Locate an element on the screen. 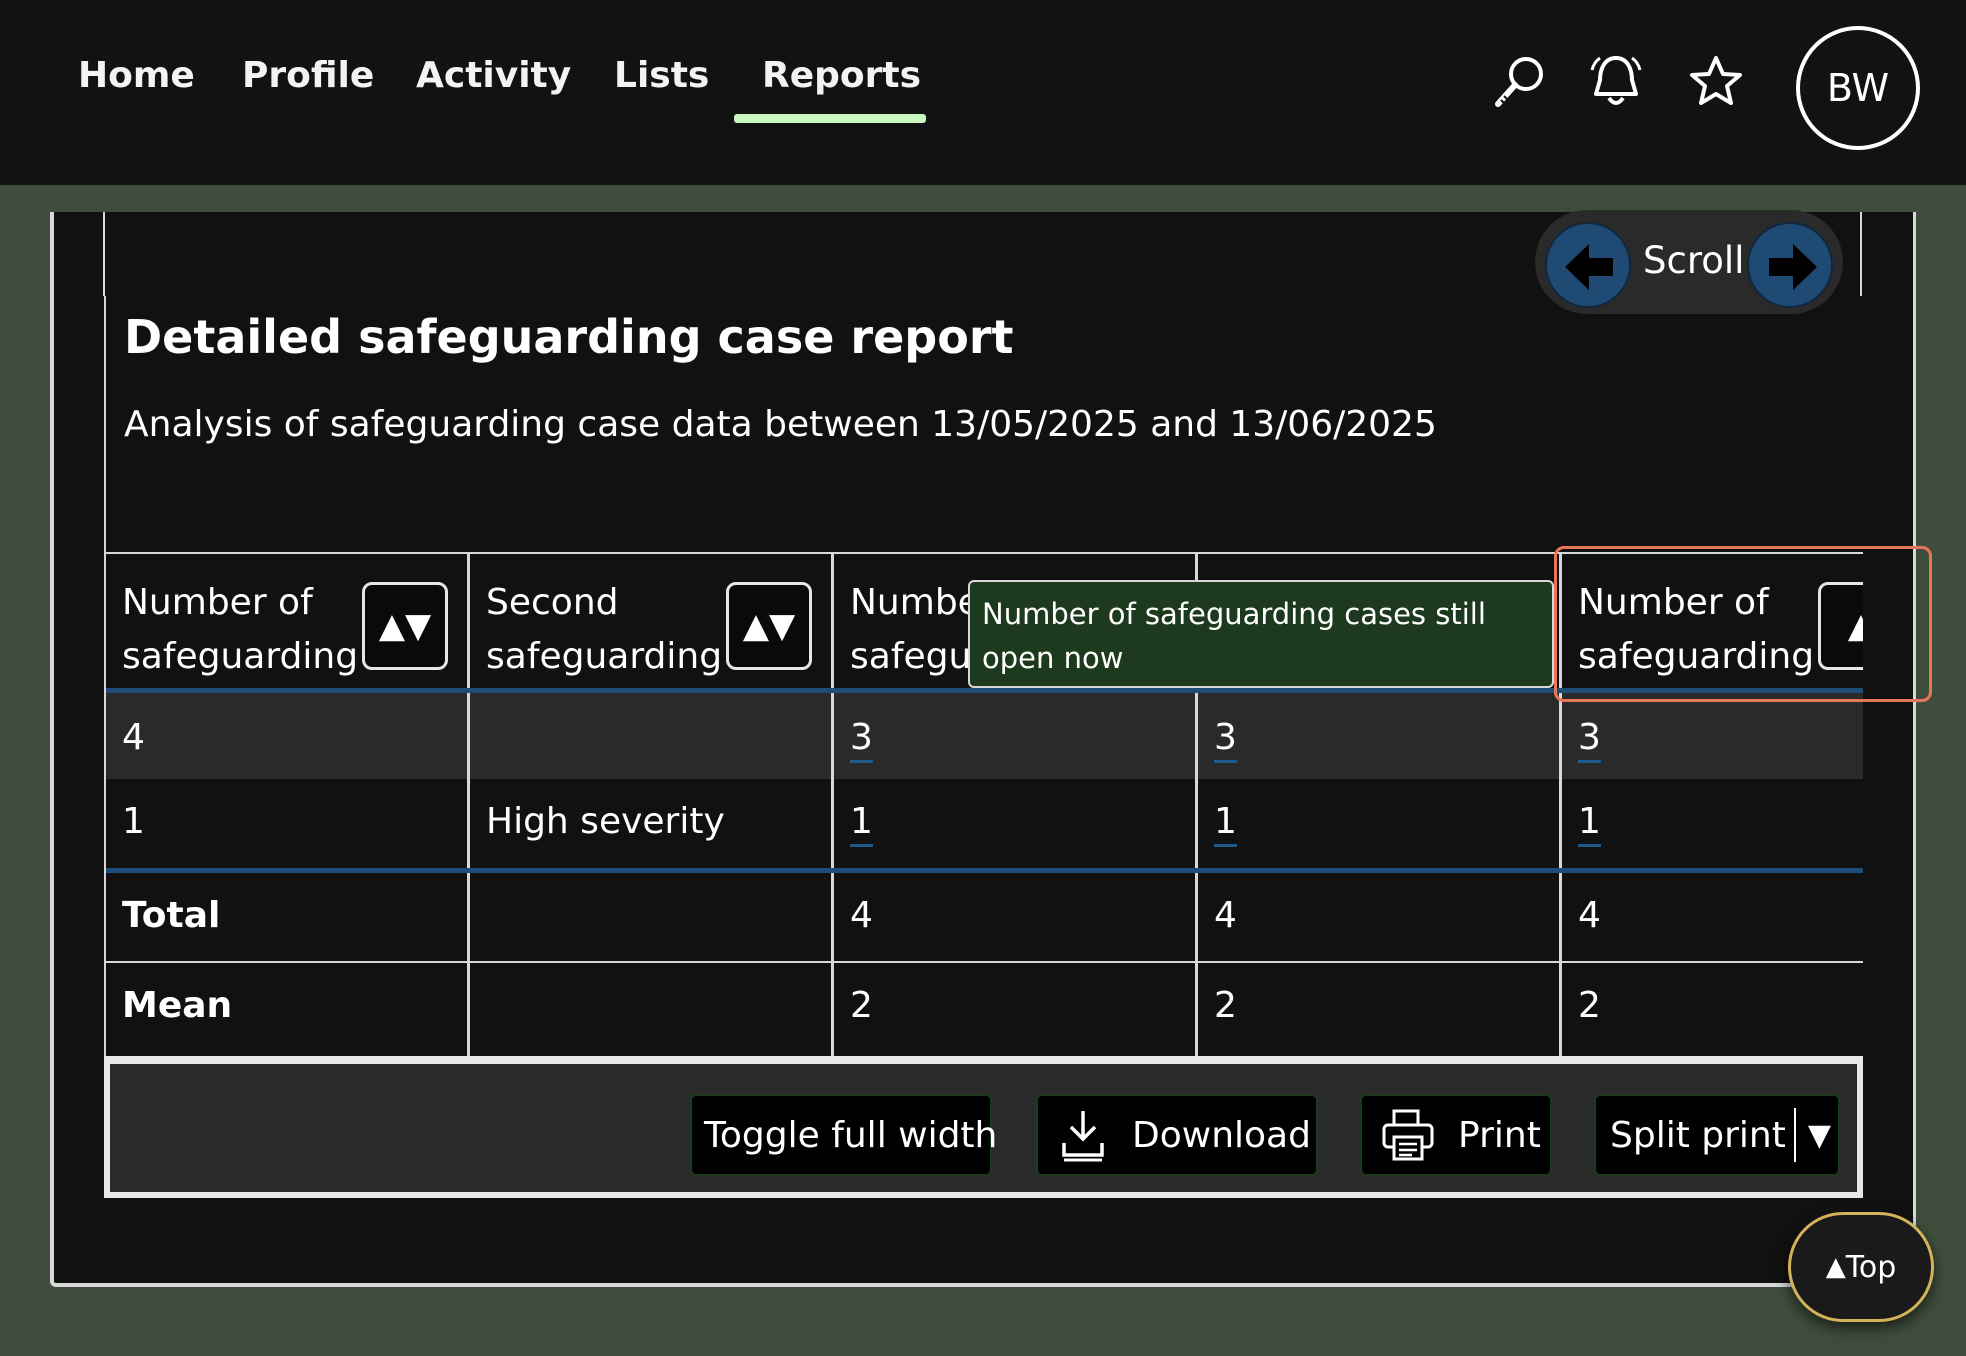 The width and height of the screenshot is (1966, 1356). summary-row-mean: Mean 2 2 2 is located at coordinates (984, 1009).